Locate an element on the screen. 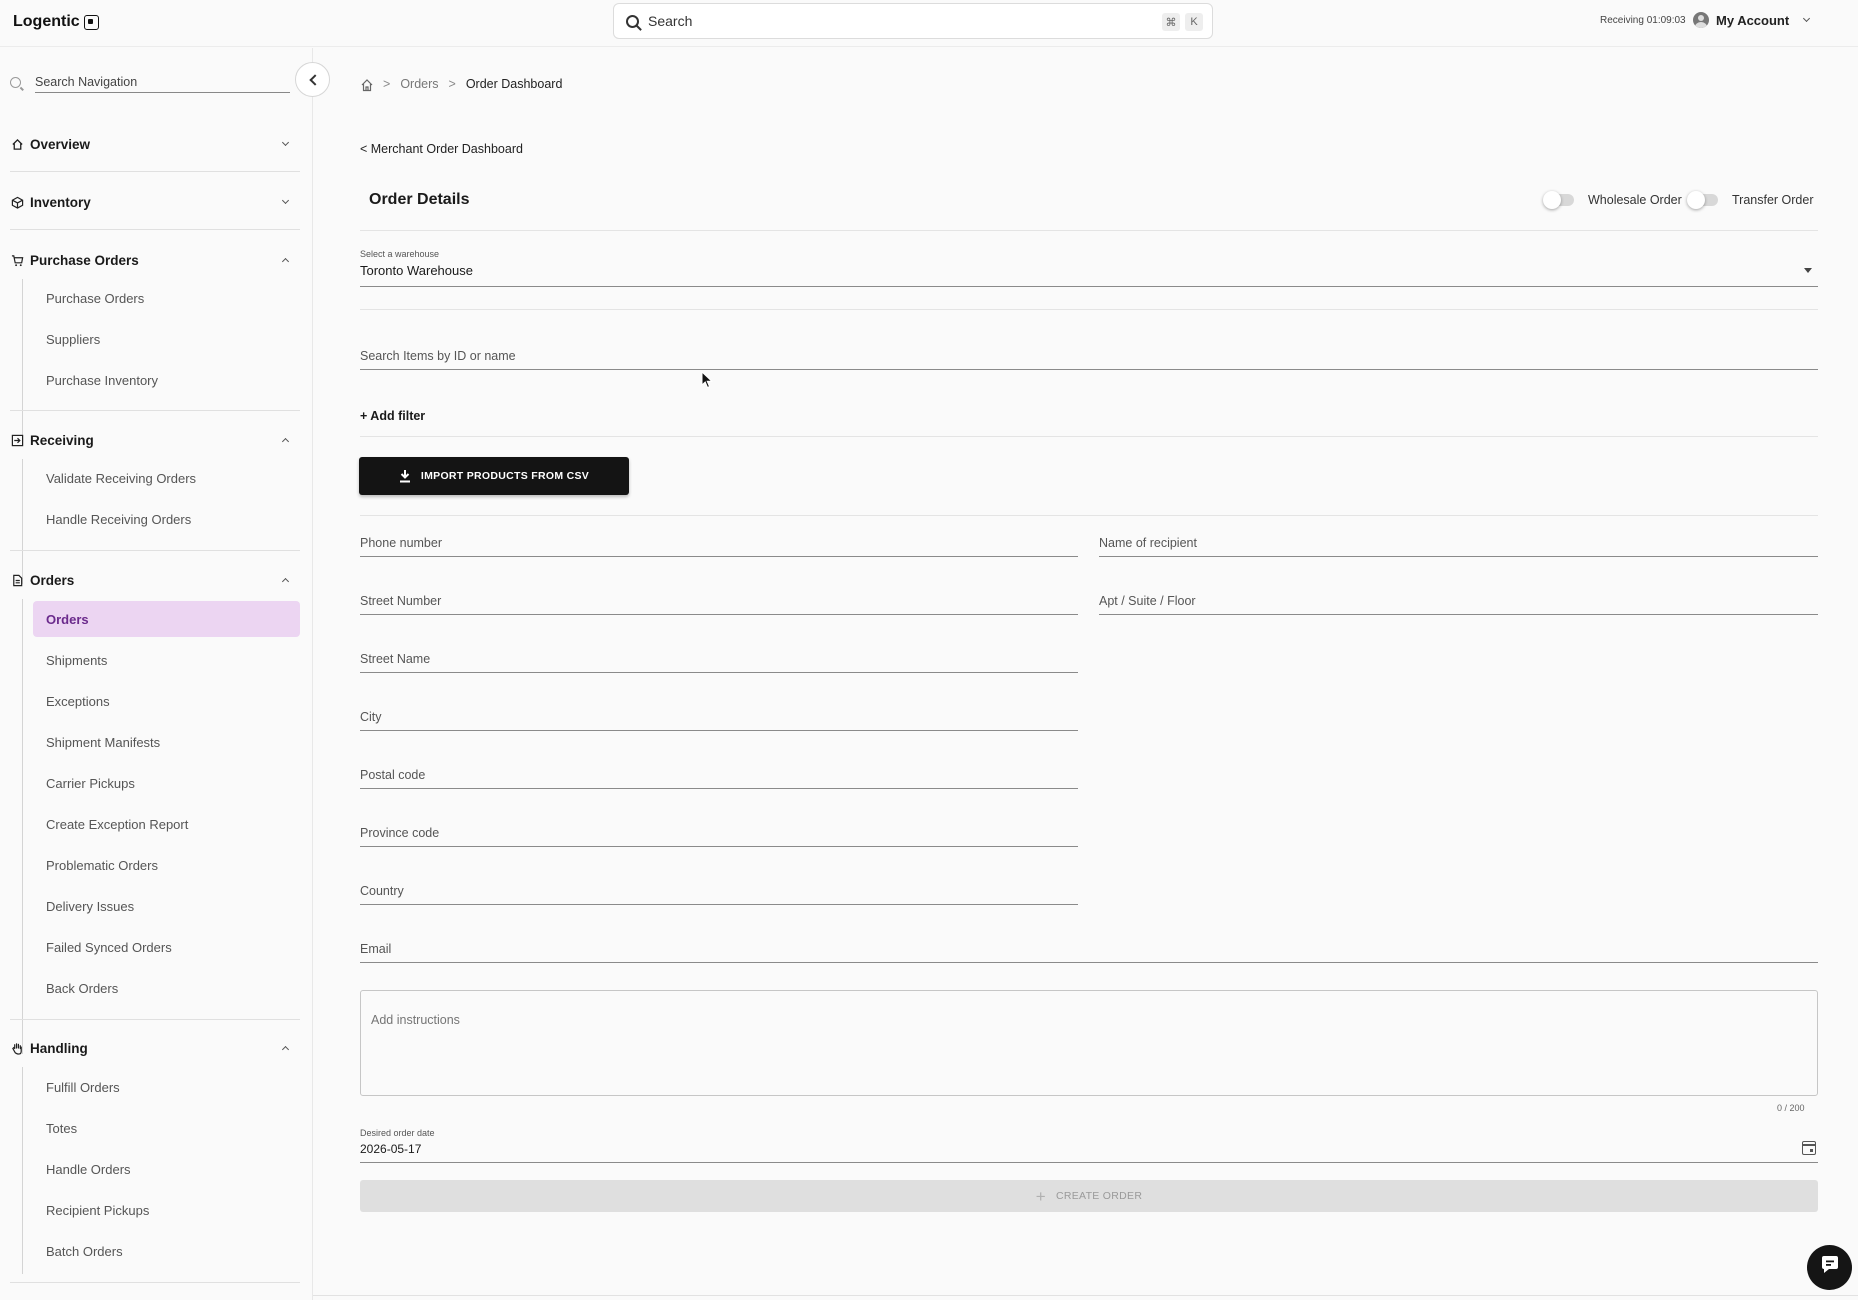 Image resolution: width=1858 pixels, height=1300 pixels. street-number-field: Street Number is located at coordinates (719, 600).